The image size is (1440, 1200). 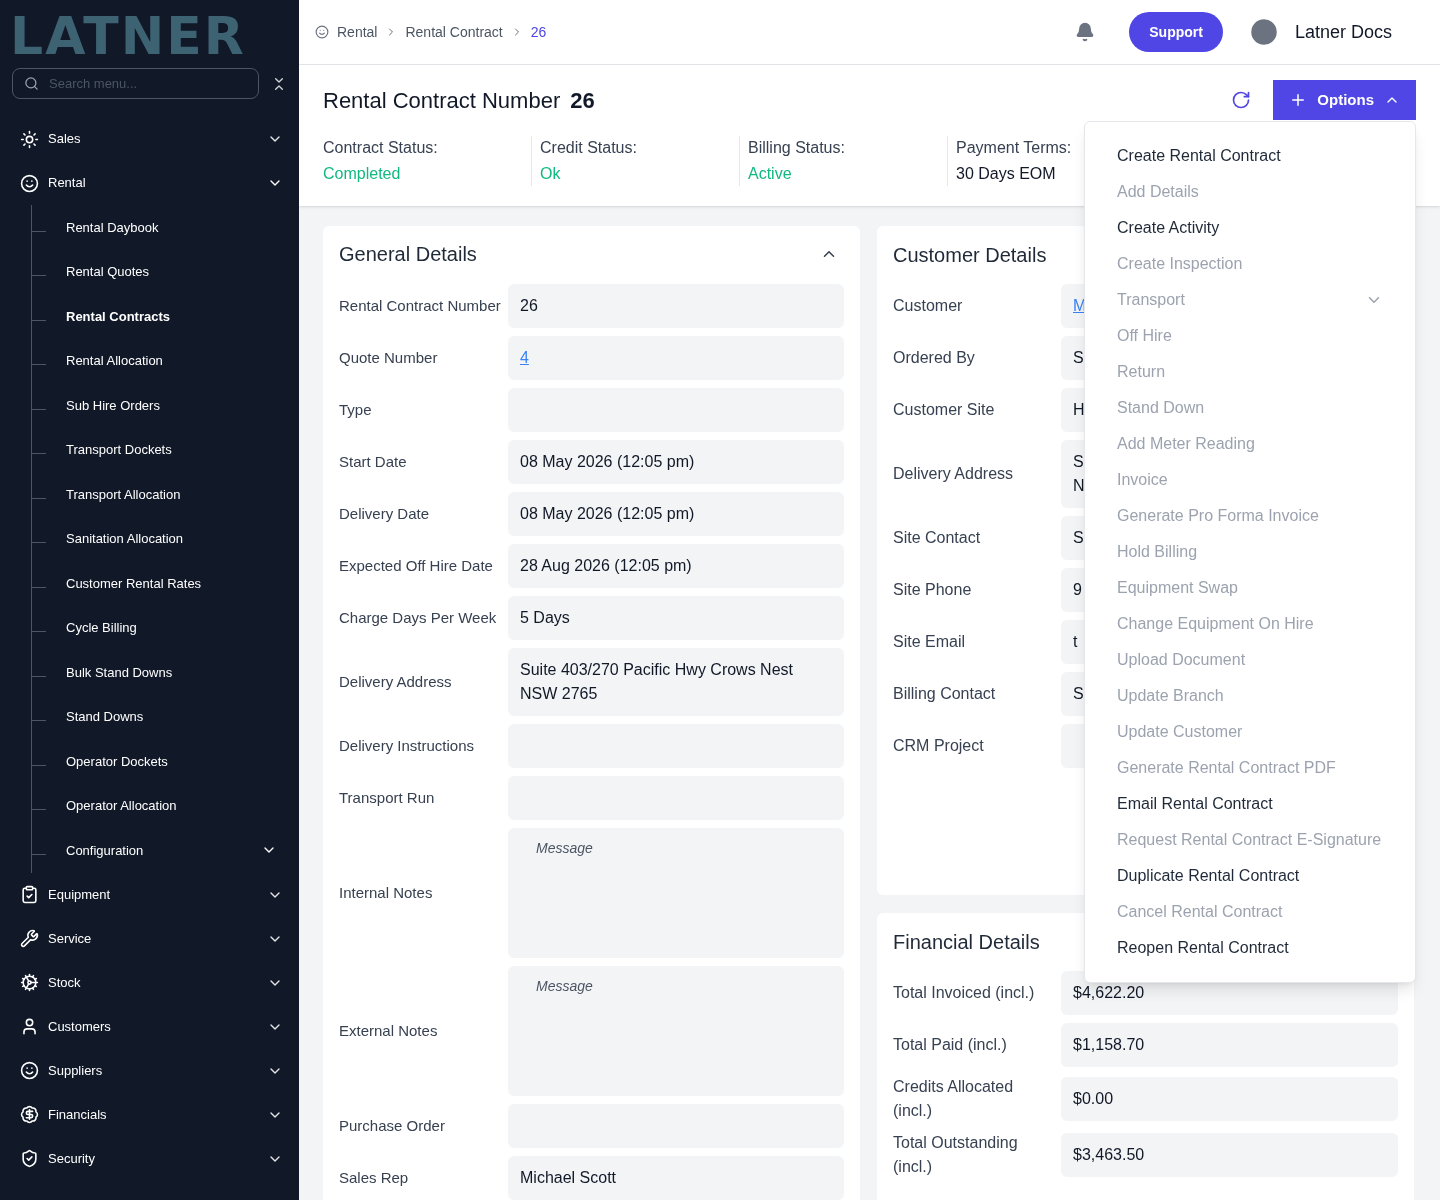 I want to click on nav-subitem: Operator Allocation, so click(x=171, y=806).